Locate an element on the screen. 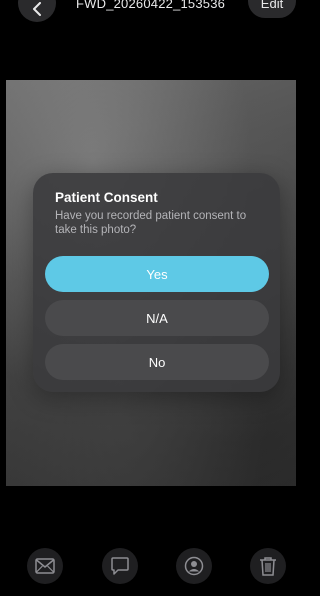  mail-icon is located at coordinates (45, 566).